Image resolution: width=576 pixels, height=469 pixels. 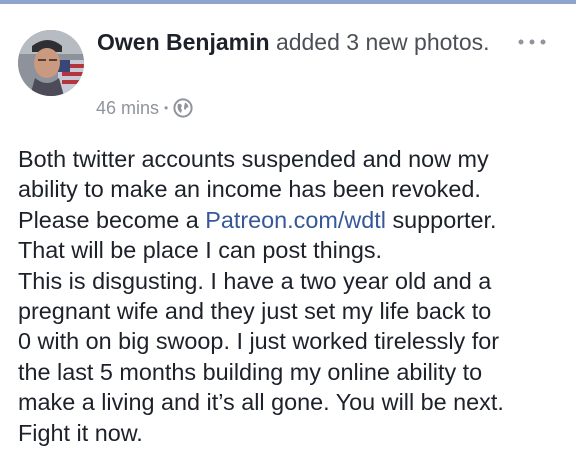 I want to click on post-line: Fight it now., so click(x=80, y=432).